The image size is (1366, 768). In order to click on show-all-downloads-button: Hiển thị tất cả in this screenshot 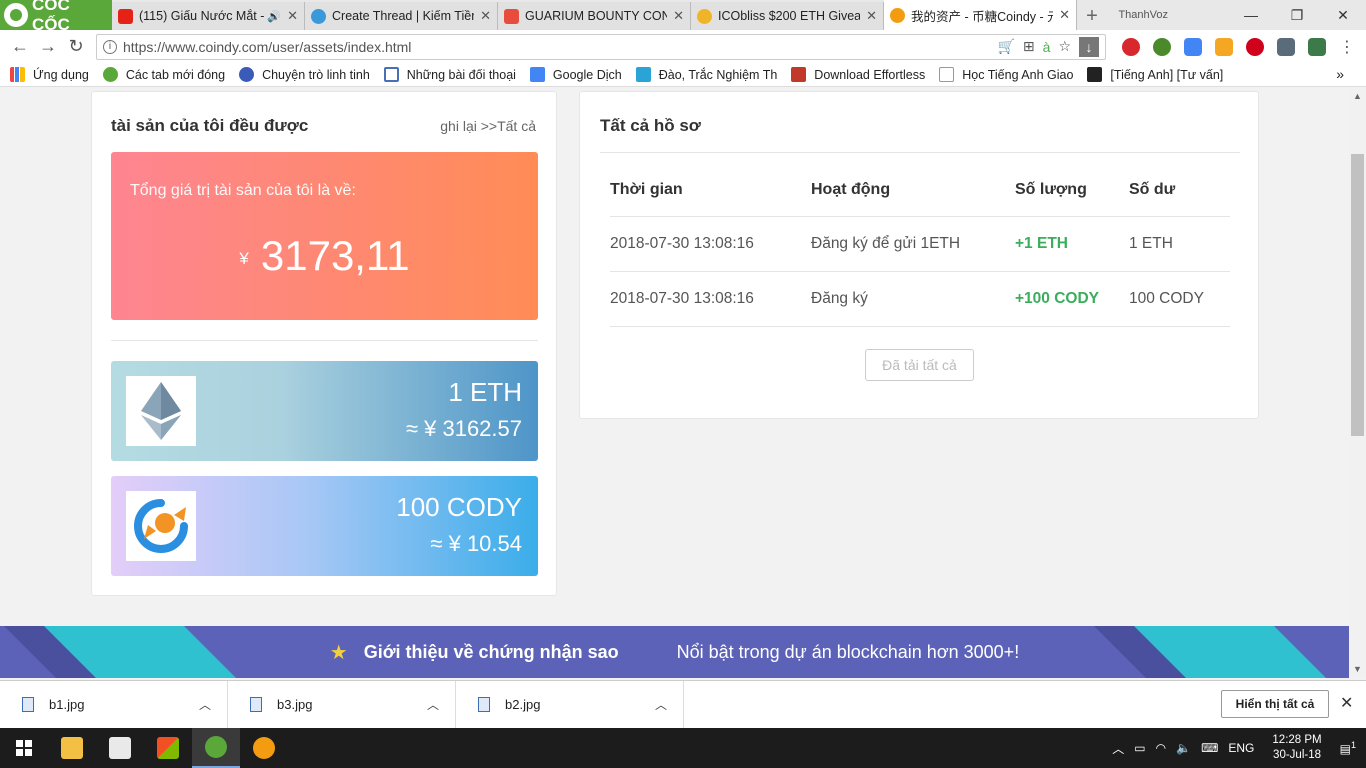, I will do `click(1275, 704)`.